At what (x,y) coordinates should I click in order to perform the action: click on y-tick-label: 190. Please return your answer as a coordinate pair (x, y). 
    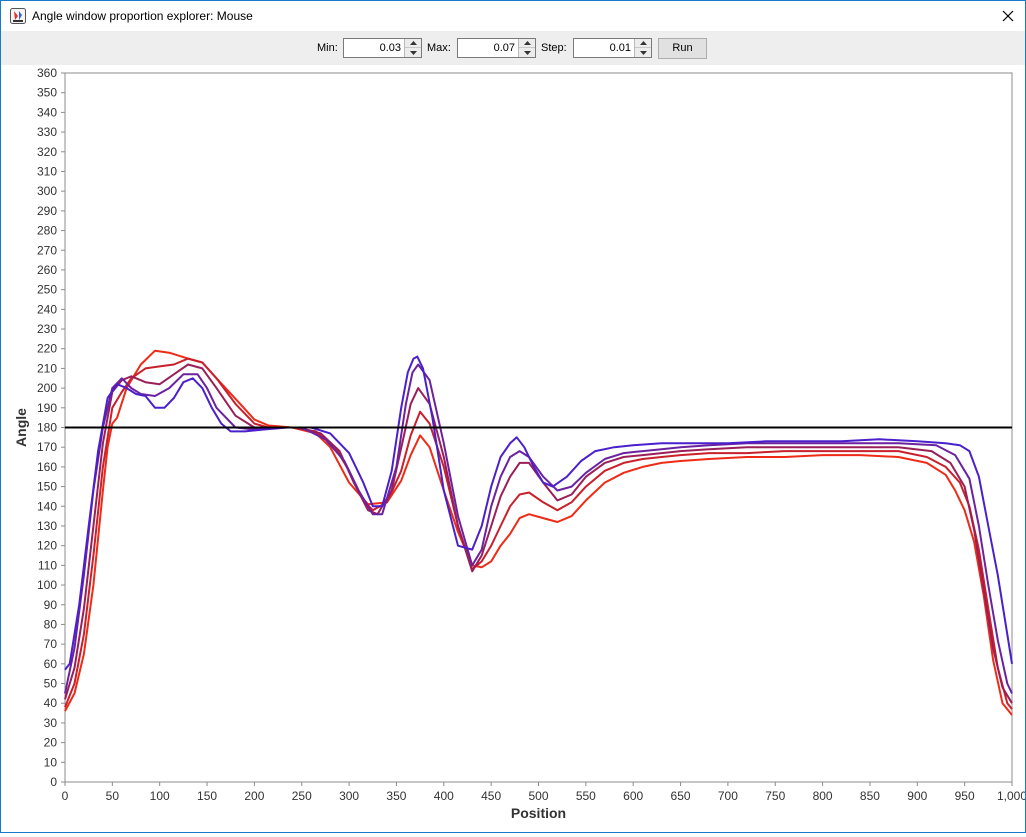
    Looking at the image, I should click on (47, 408).